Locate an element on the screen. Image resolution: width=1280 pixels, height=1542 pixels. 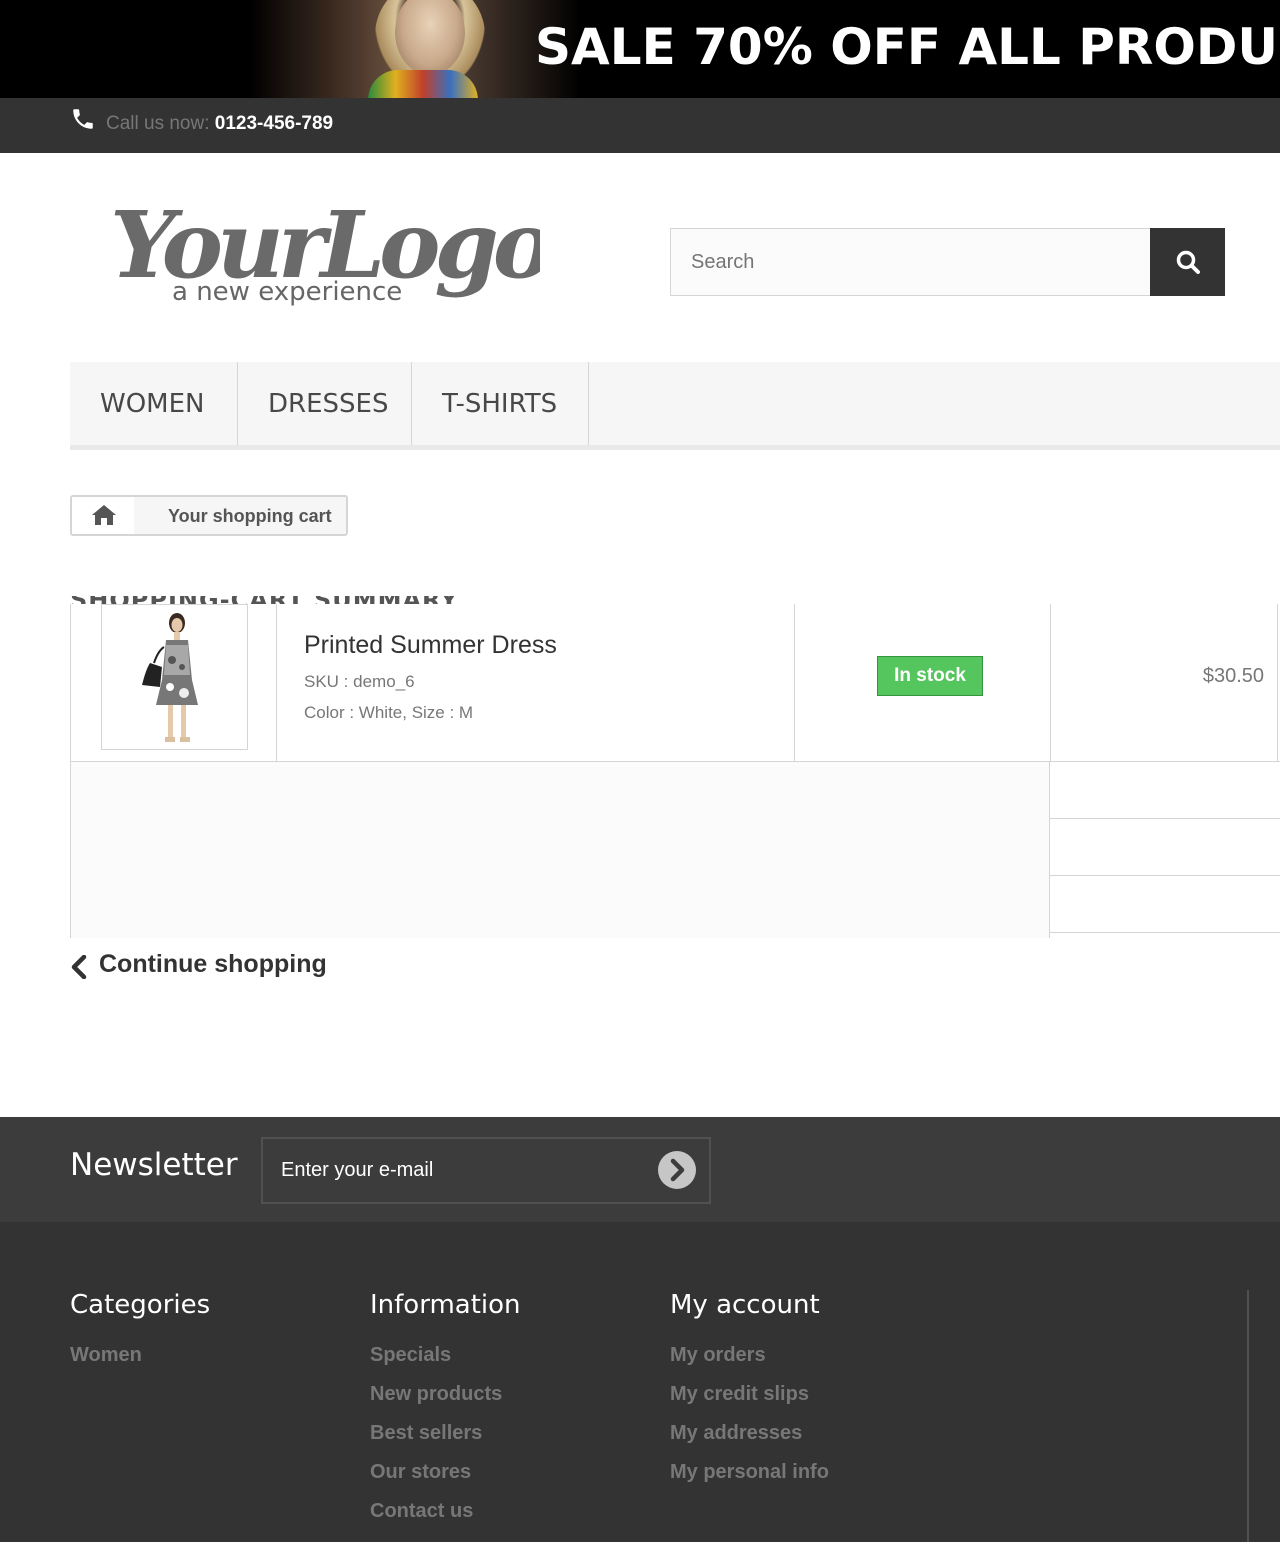
unit-price: $30.50 is located at coordinates (1233, 676).